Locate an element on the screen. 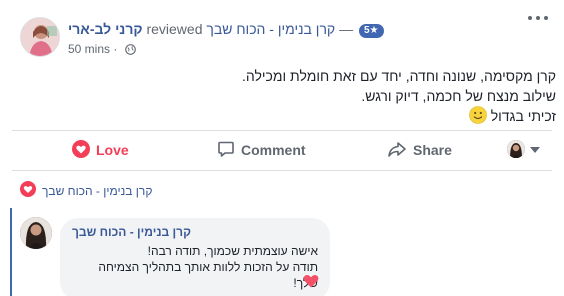 The height and width of the screenshot is (296, 564). heart-icon is located at coordinates (84, 150).